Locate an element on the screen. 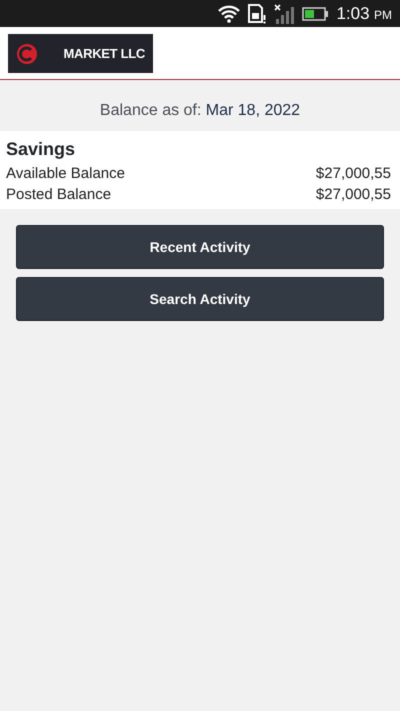  account-name: Savings is located at coordinates (41, 149).